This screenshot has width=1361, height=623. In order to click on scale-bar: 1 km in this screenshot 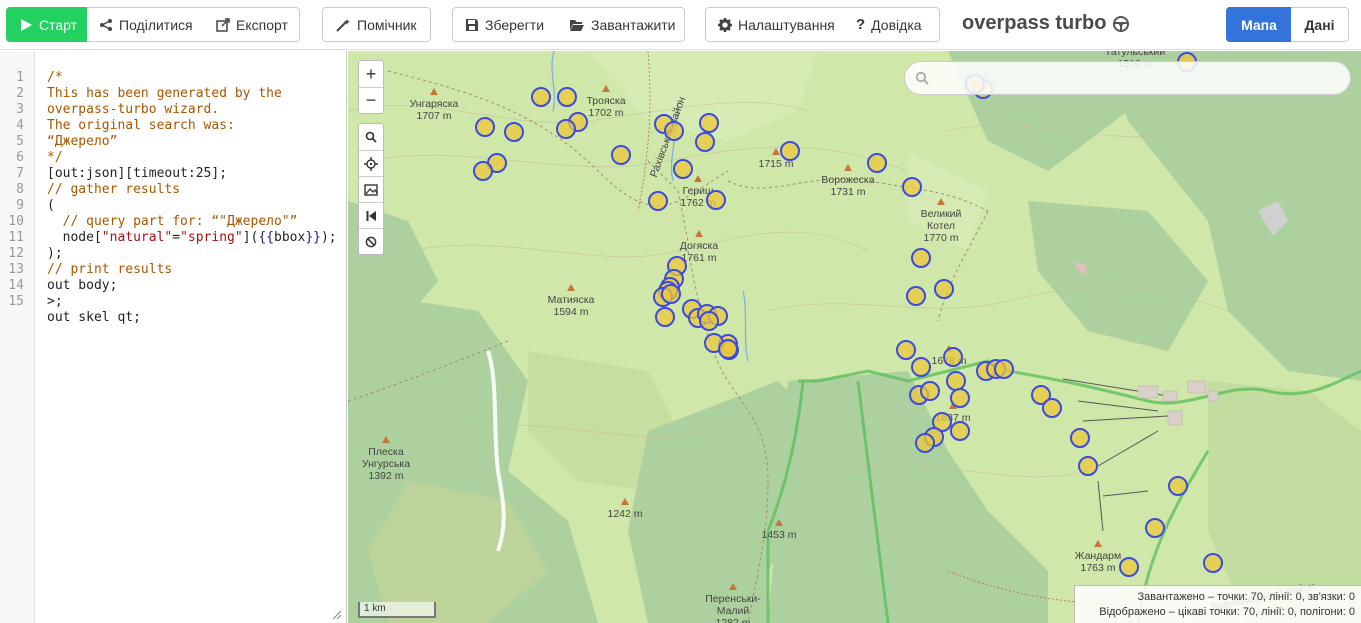, I will do `click(397, 610)`.